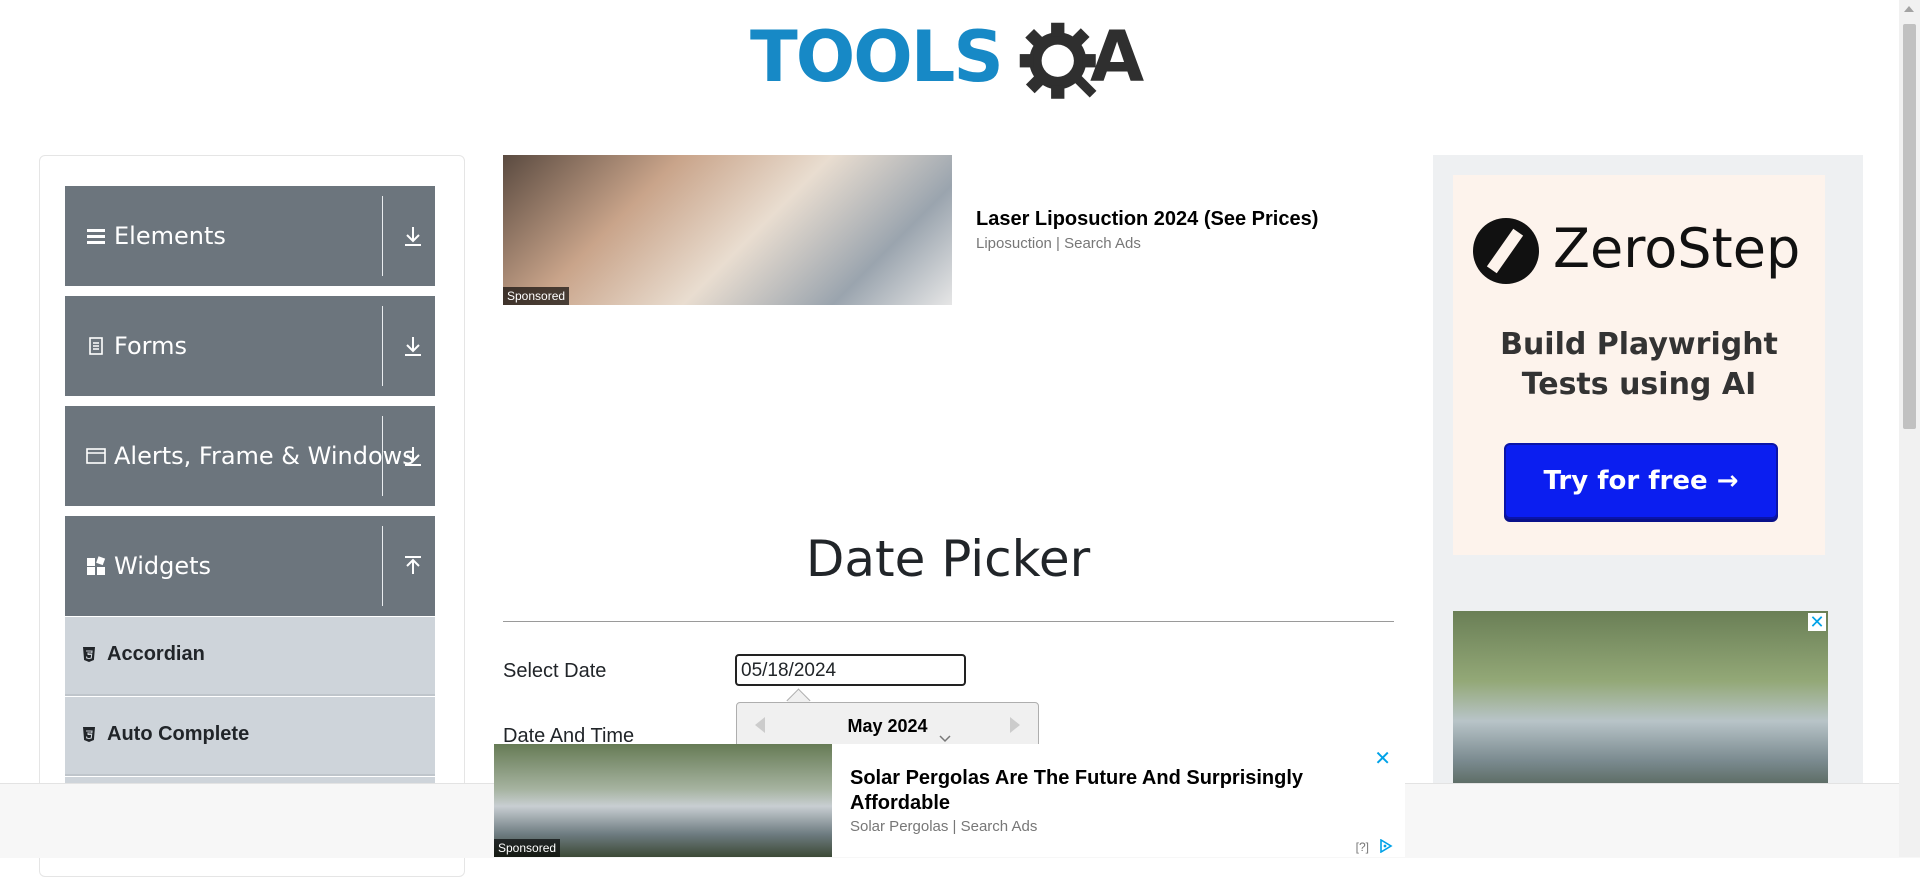 The image size is (1920, 877). What do you see at coordinates (150, 346) in the screenshot?
I see `sidebar-group-label: Forms` at bounding box center [150, 346].